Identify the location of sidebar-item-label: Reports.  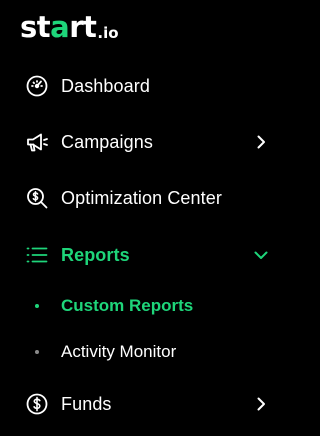
(95, 254).